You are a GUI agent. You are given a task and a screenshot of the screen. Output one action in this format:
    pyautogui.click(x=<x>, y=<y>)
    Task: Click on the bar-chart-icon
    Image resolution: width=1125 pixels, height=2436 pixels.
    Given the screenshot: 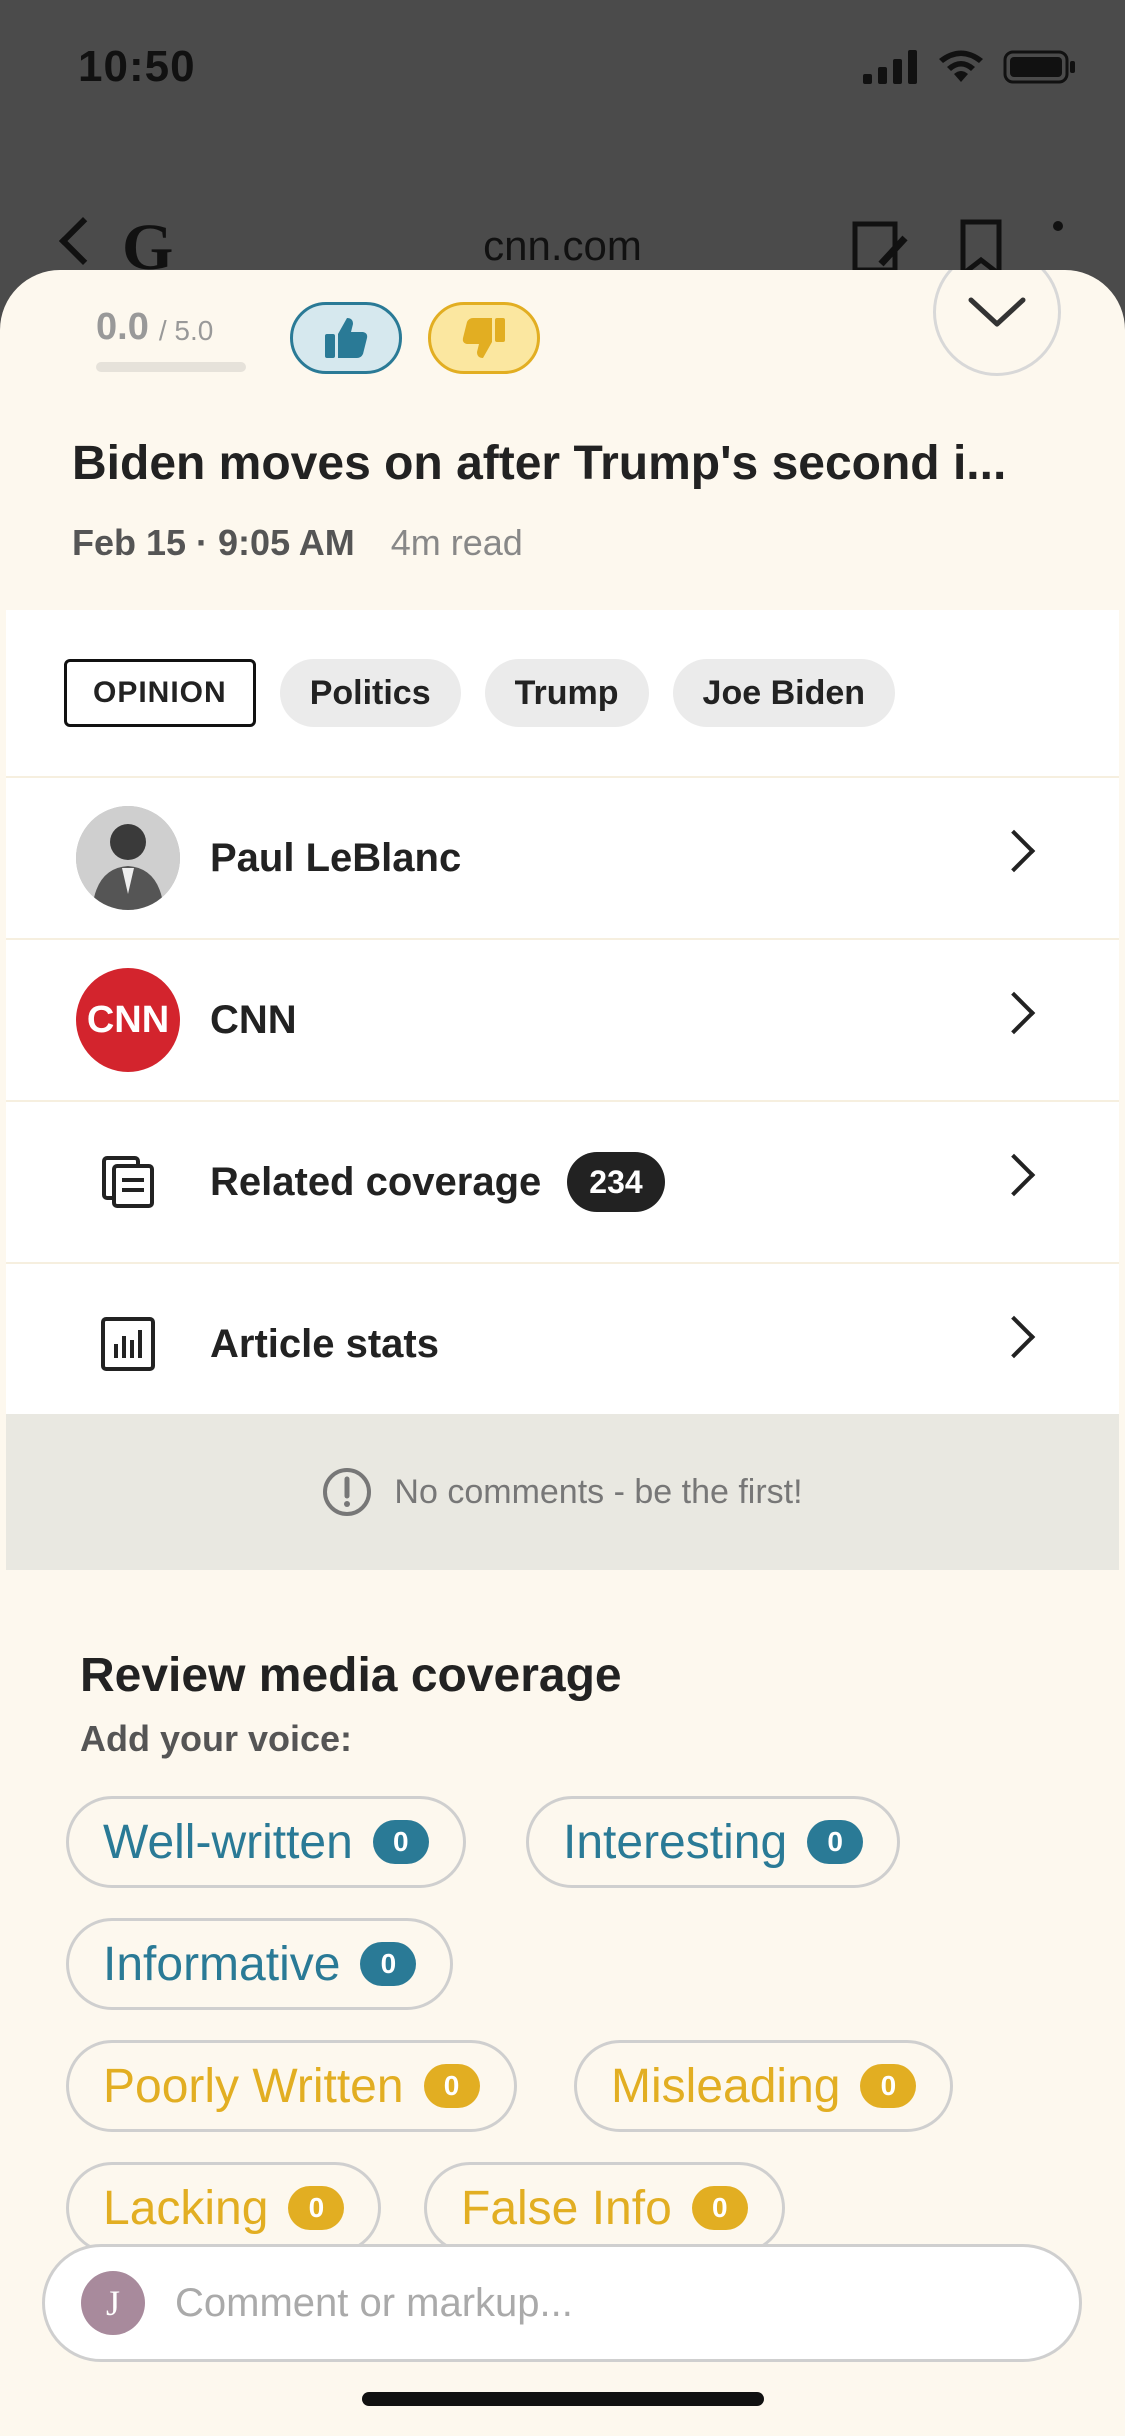 What is the action you would take?
    pyautogui.click(x=128, y=1344)
    